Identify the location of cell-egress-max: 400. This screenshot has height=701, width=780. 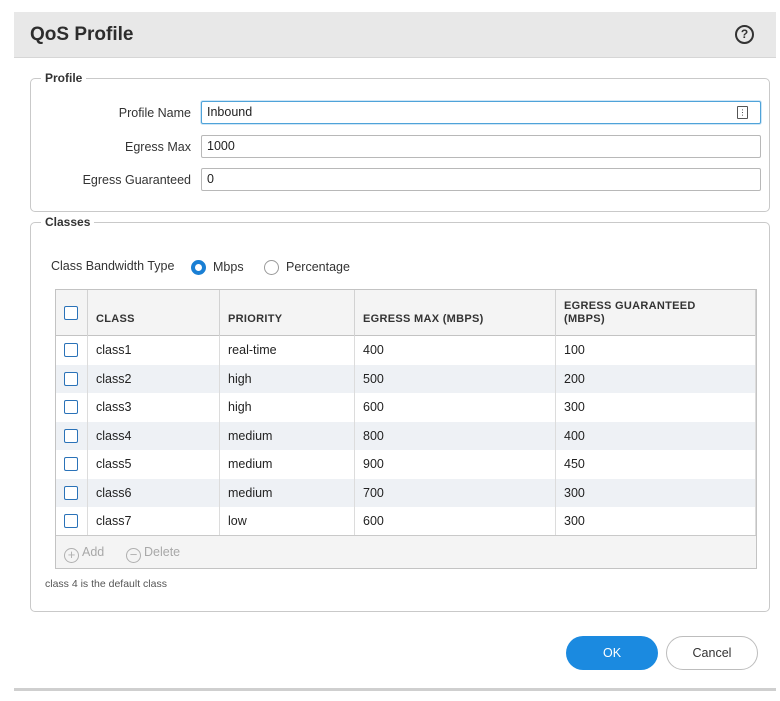
(455, 350).